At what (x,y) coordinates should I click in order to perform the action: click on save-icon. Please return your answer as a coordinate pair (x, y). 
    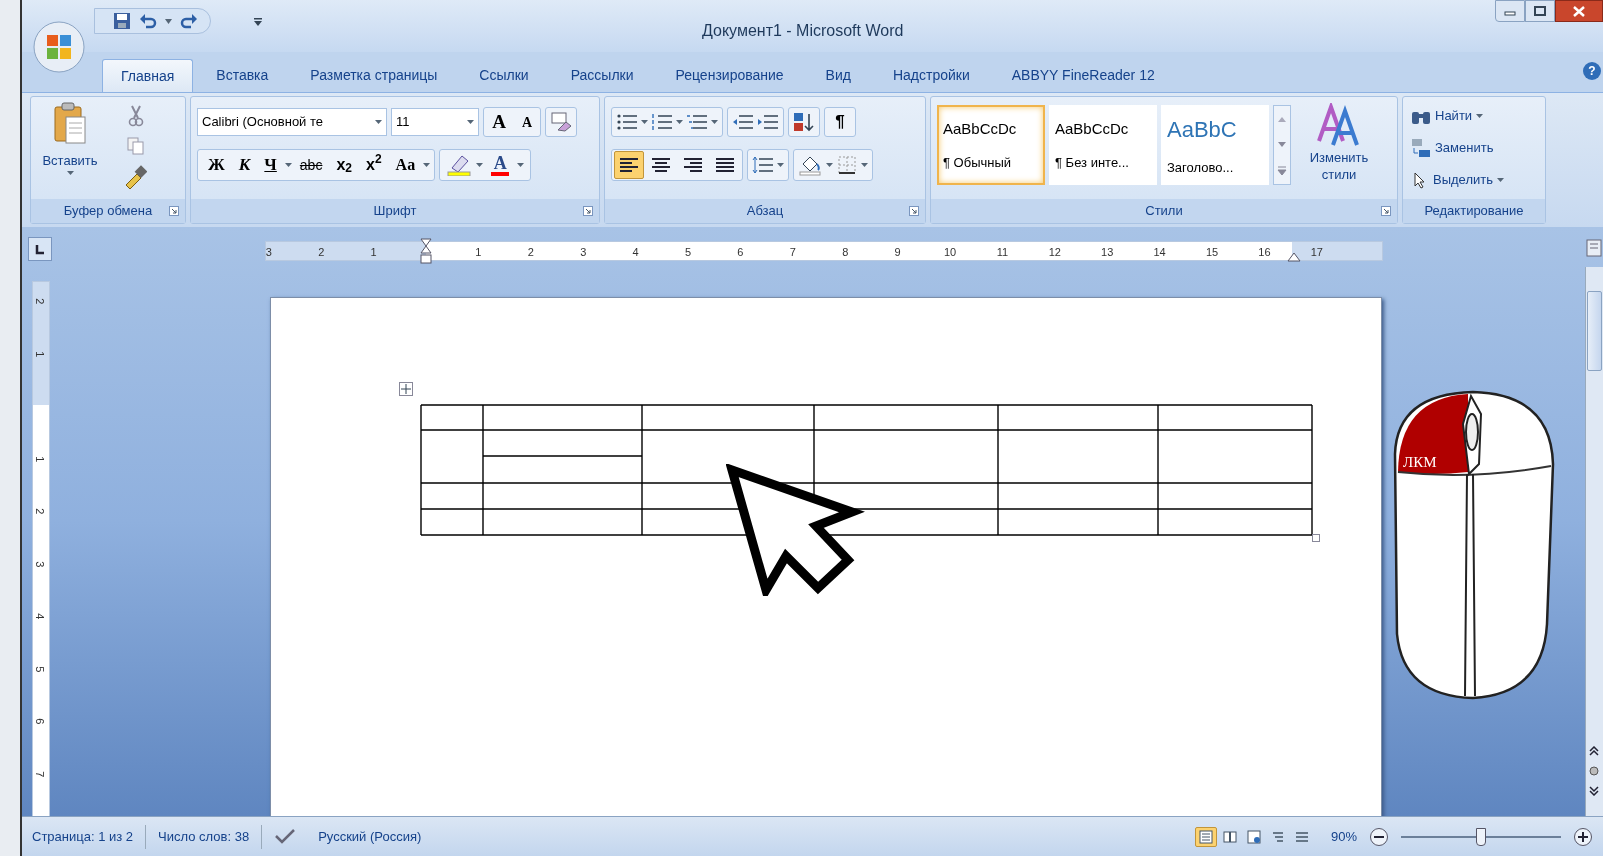
    Looking at the image, I should click on (122, 21).